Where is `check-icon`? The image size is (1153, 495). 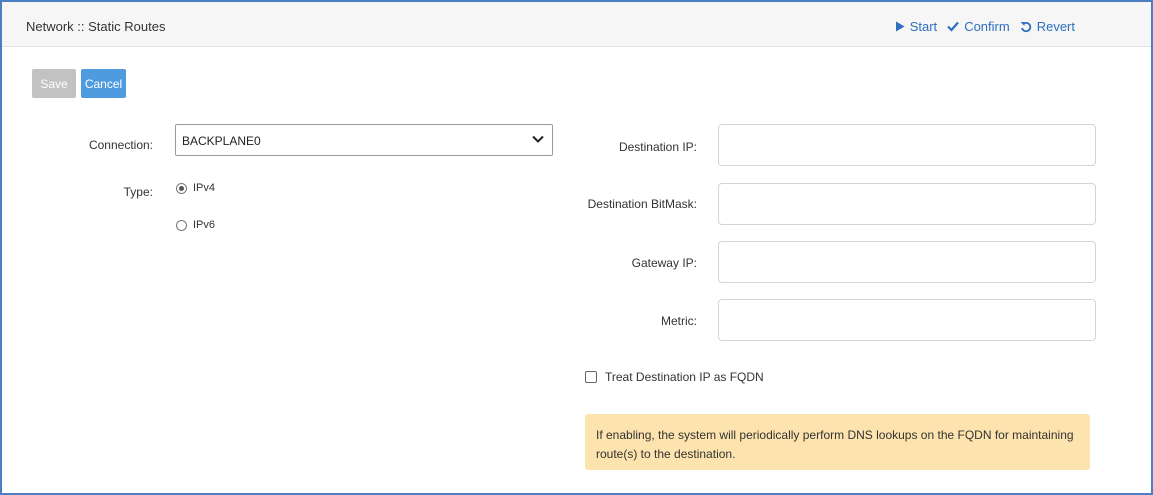 check-icon is located at coordinates (953, 26).